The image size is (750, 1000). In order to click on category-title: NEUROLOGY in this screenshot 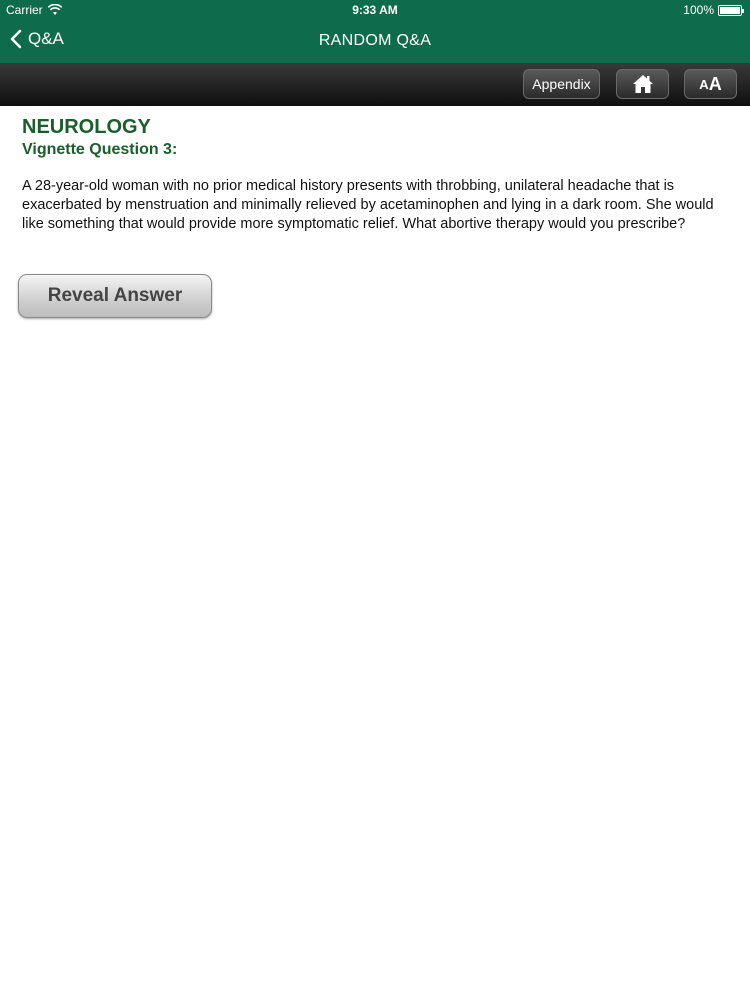, I will do `click(86, 127)`.